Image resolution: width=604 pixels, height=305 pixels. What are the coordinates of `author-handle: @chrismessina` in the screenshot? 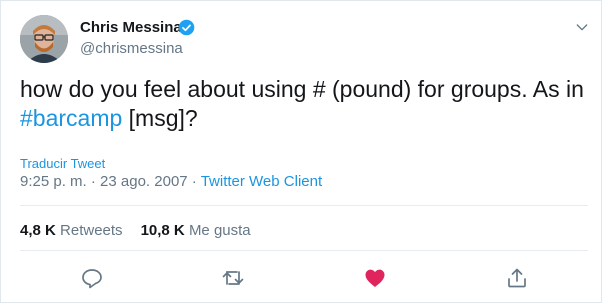 It's located at (131, 48).